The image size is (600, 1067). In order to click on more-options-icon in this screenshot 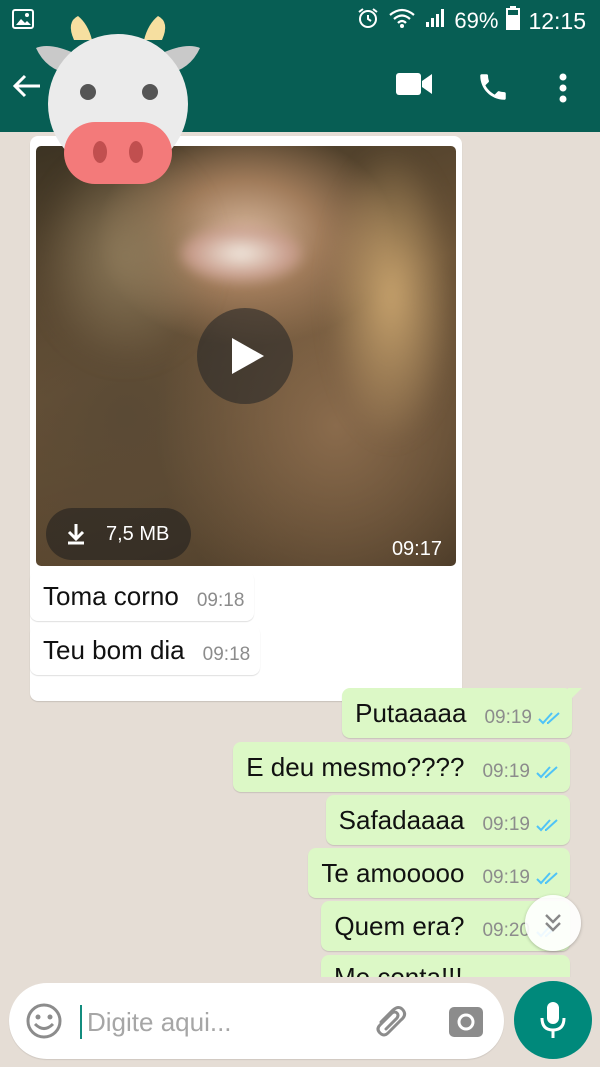, I will do `click(563, 90)`.